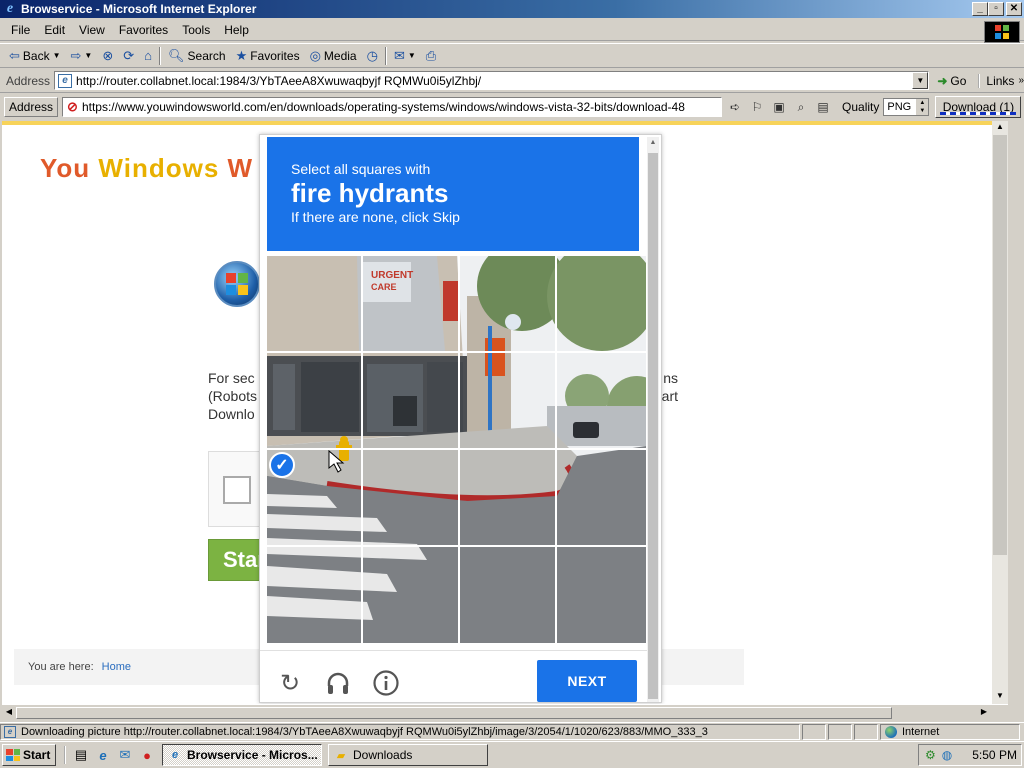  I want to click on next-button: NEXT, so click(587, 681).